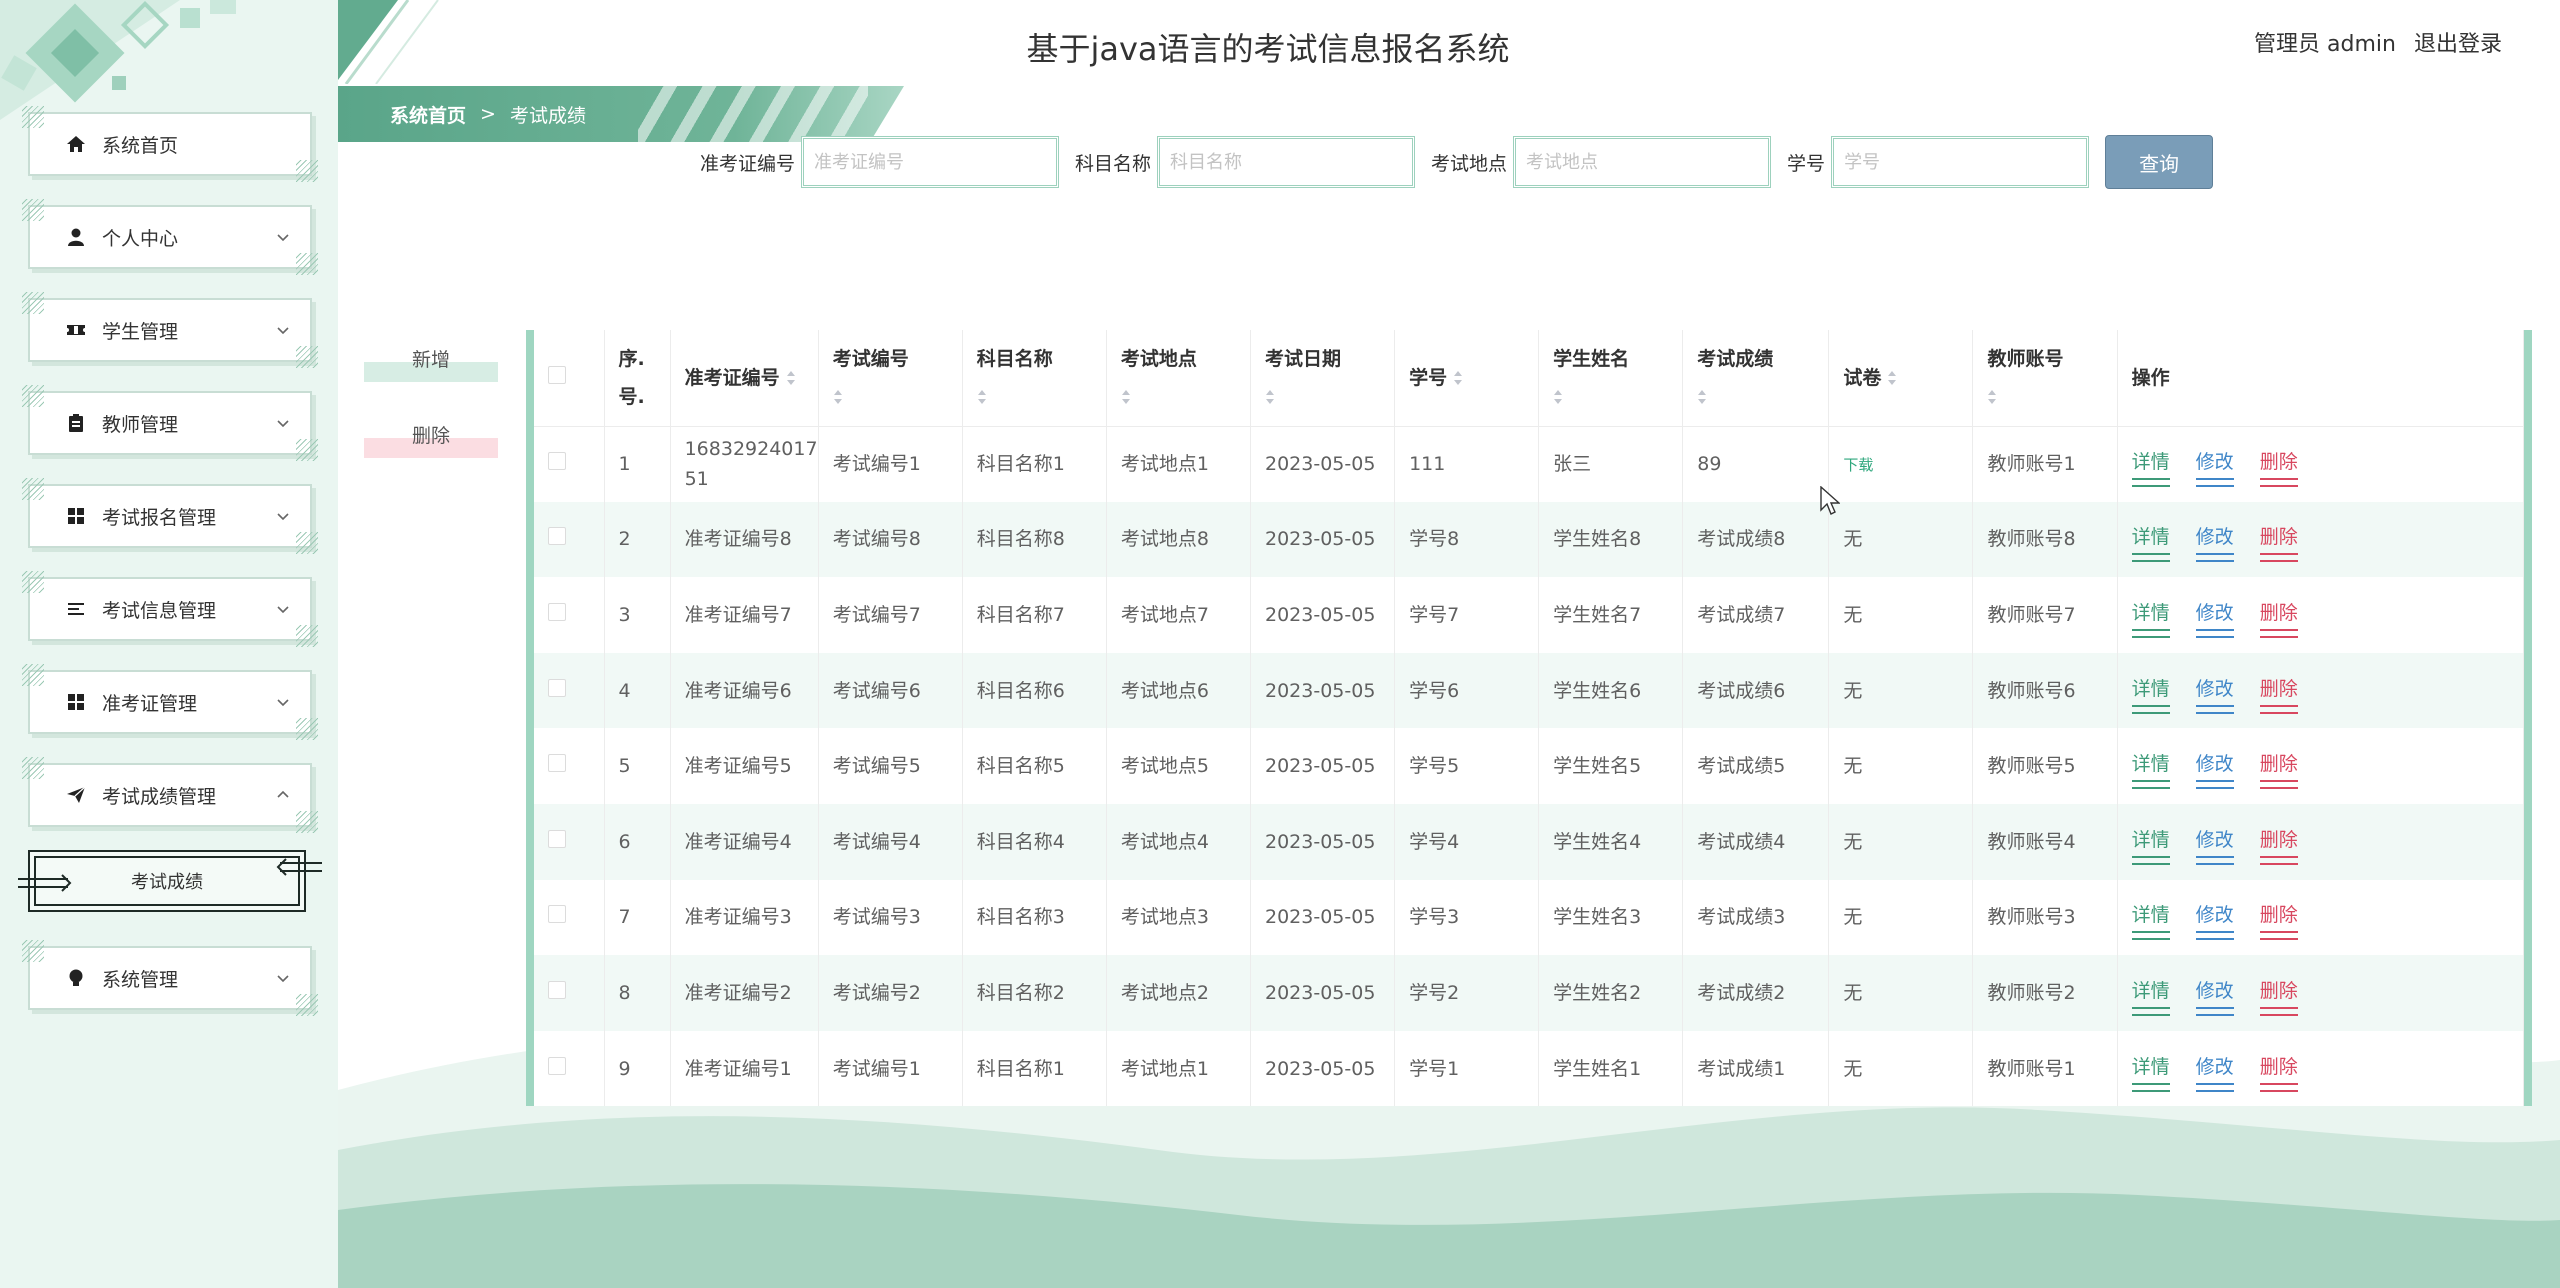  Describe the element at coordinates (2045, 841) in the screenshot. I see `cell-teacher: 教师账号4` at that location.